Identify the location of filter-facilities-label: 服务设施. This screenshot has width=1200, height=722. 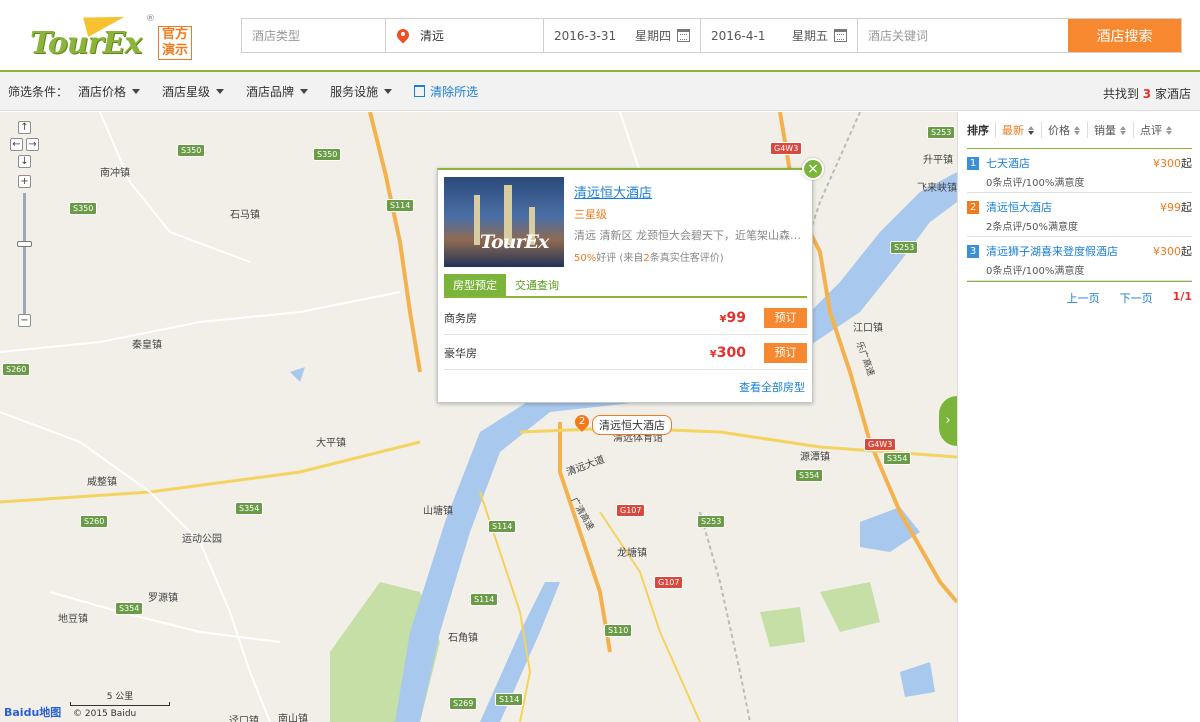
(354, 91).